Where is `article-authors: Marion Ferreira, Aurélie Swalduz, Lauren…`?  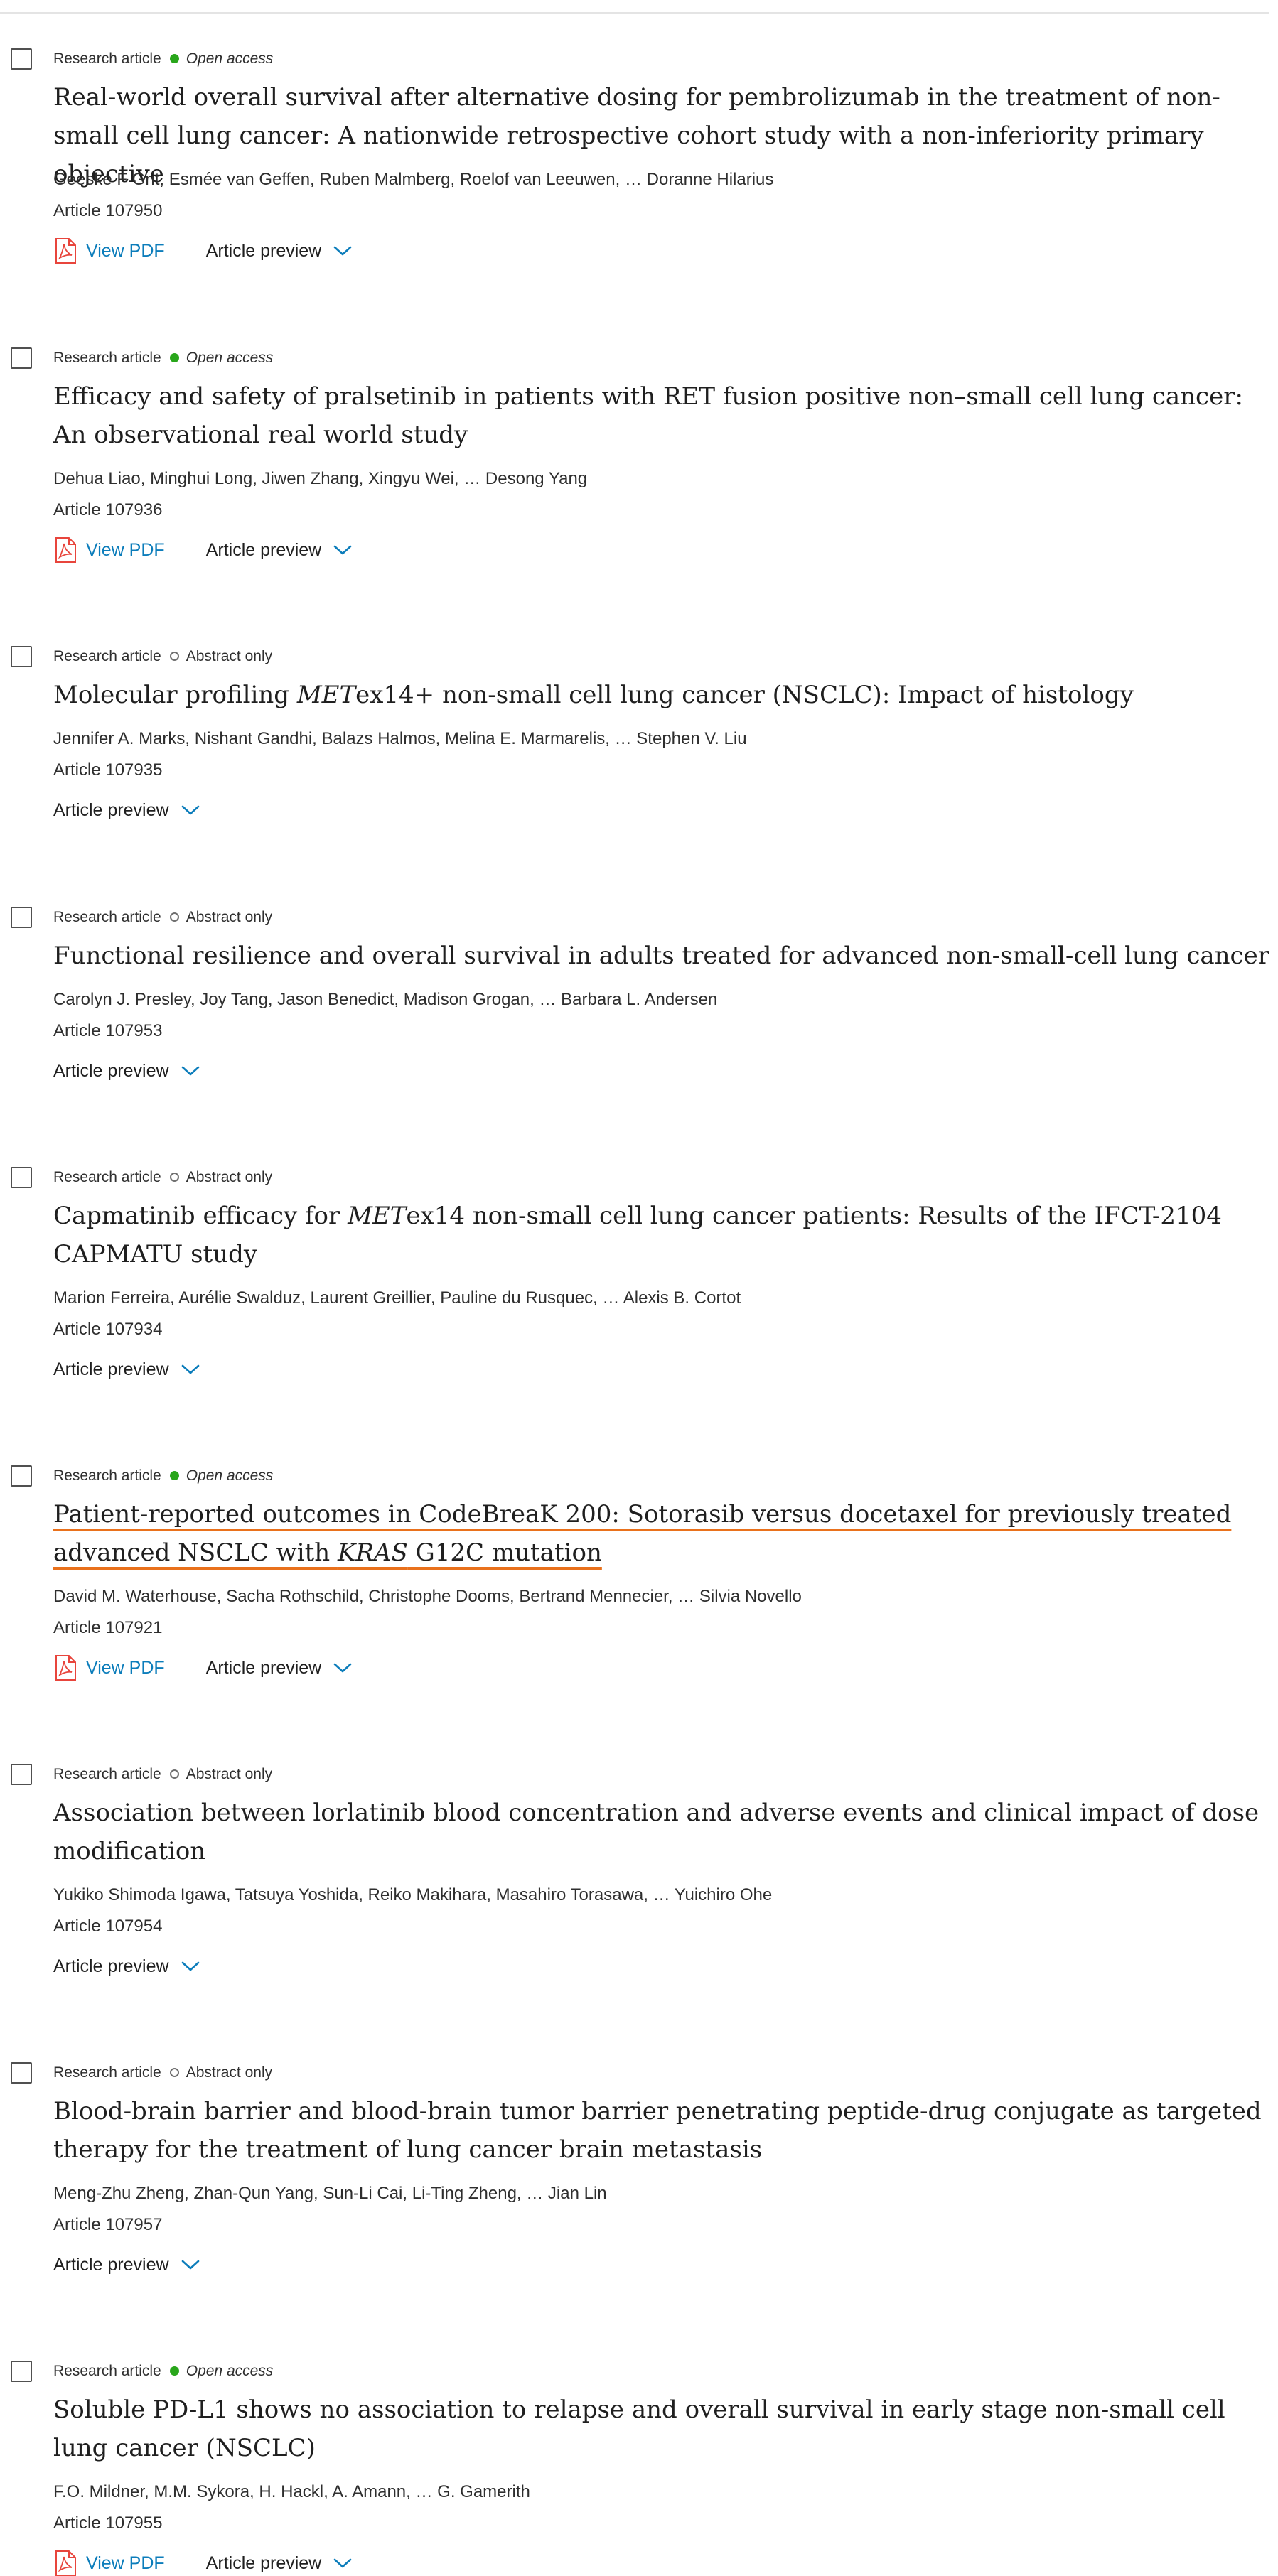
article-authors: Marion Ferreira, Aurélie Swalduz, Lauren… is located at coordinates (397, 1298).